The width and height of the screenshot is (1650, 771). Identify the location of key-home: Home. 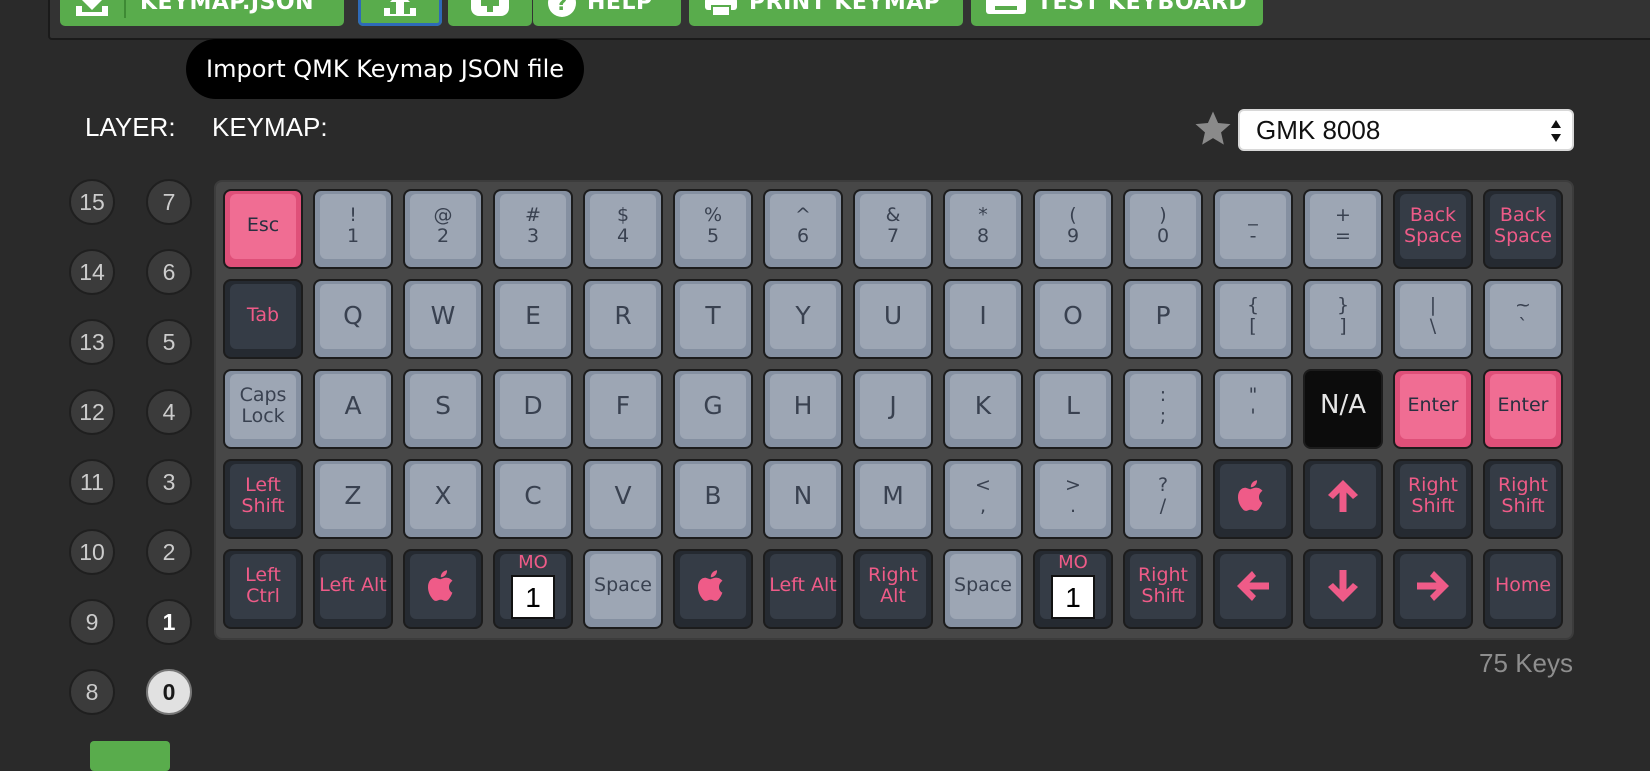
(1523, 589).